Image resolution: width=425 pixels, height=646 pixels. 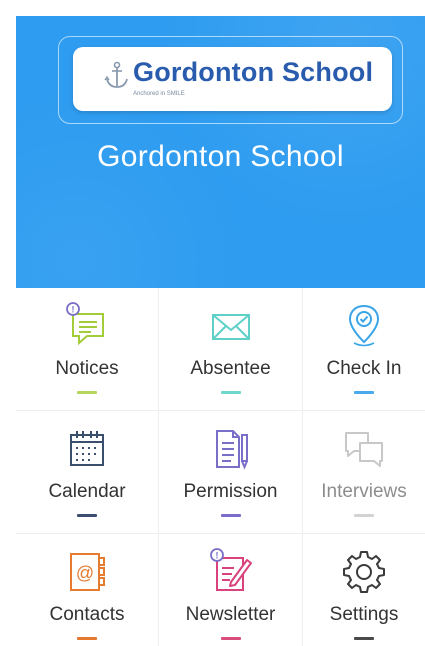 What do you see at coordinates (231, 449) in the screenshot?
I see `permission-icon` at bounding box center [231, 449].